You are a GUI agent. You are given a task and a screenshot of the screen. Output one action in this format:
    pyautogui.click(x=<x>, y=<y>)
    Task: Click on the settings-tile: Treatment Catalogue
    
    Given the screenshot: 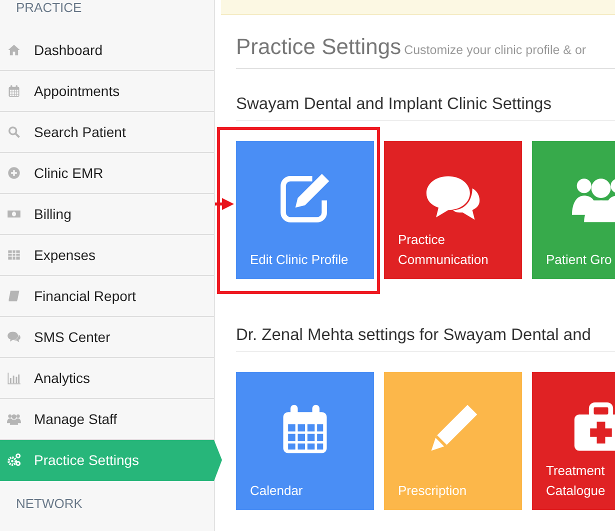 What is the action you would take?
    pyautogui.click(x=573, y=441)
    